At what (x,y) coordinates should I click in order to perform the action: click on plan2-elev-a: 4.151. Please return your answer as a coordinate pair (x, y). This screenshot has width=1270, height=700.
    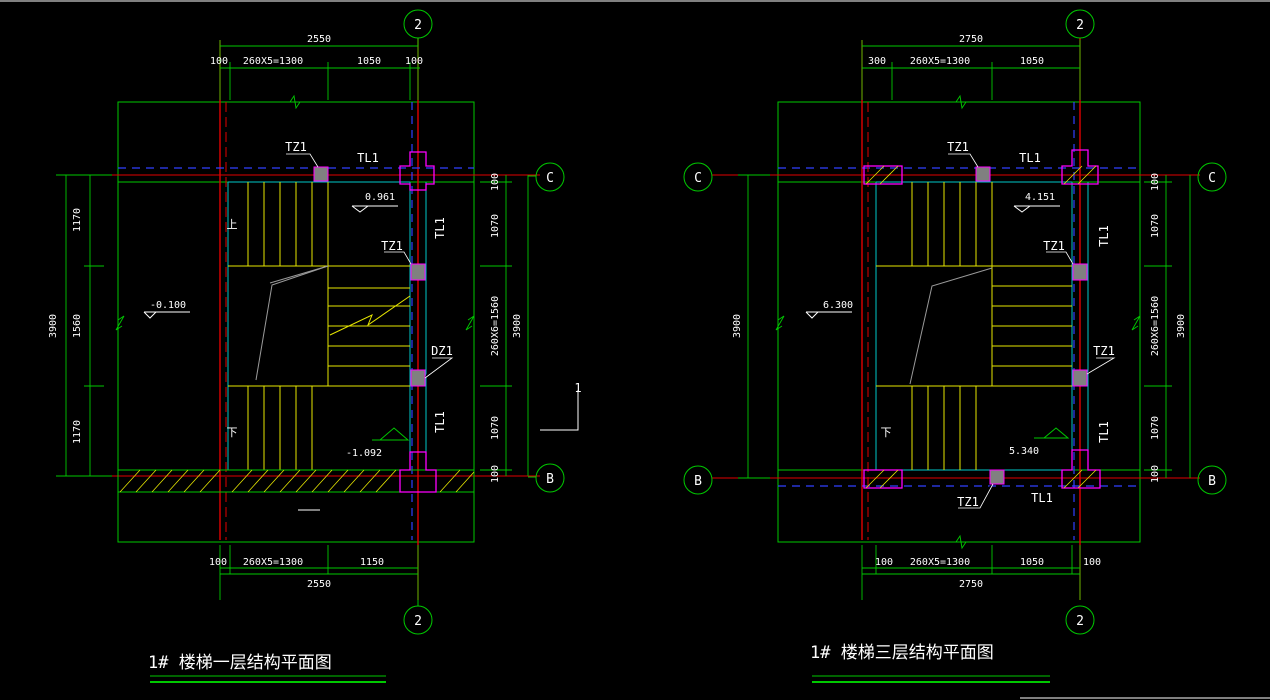
    Looking at the image, I should click on (1040, 197).